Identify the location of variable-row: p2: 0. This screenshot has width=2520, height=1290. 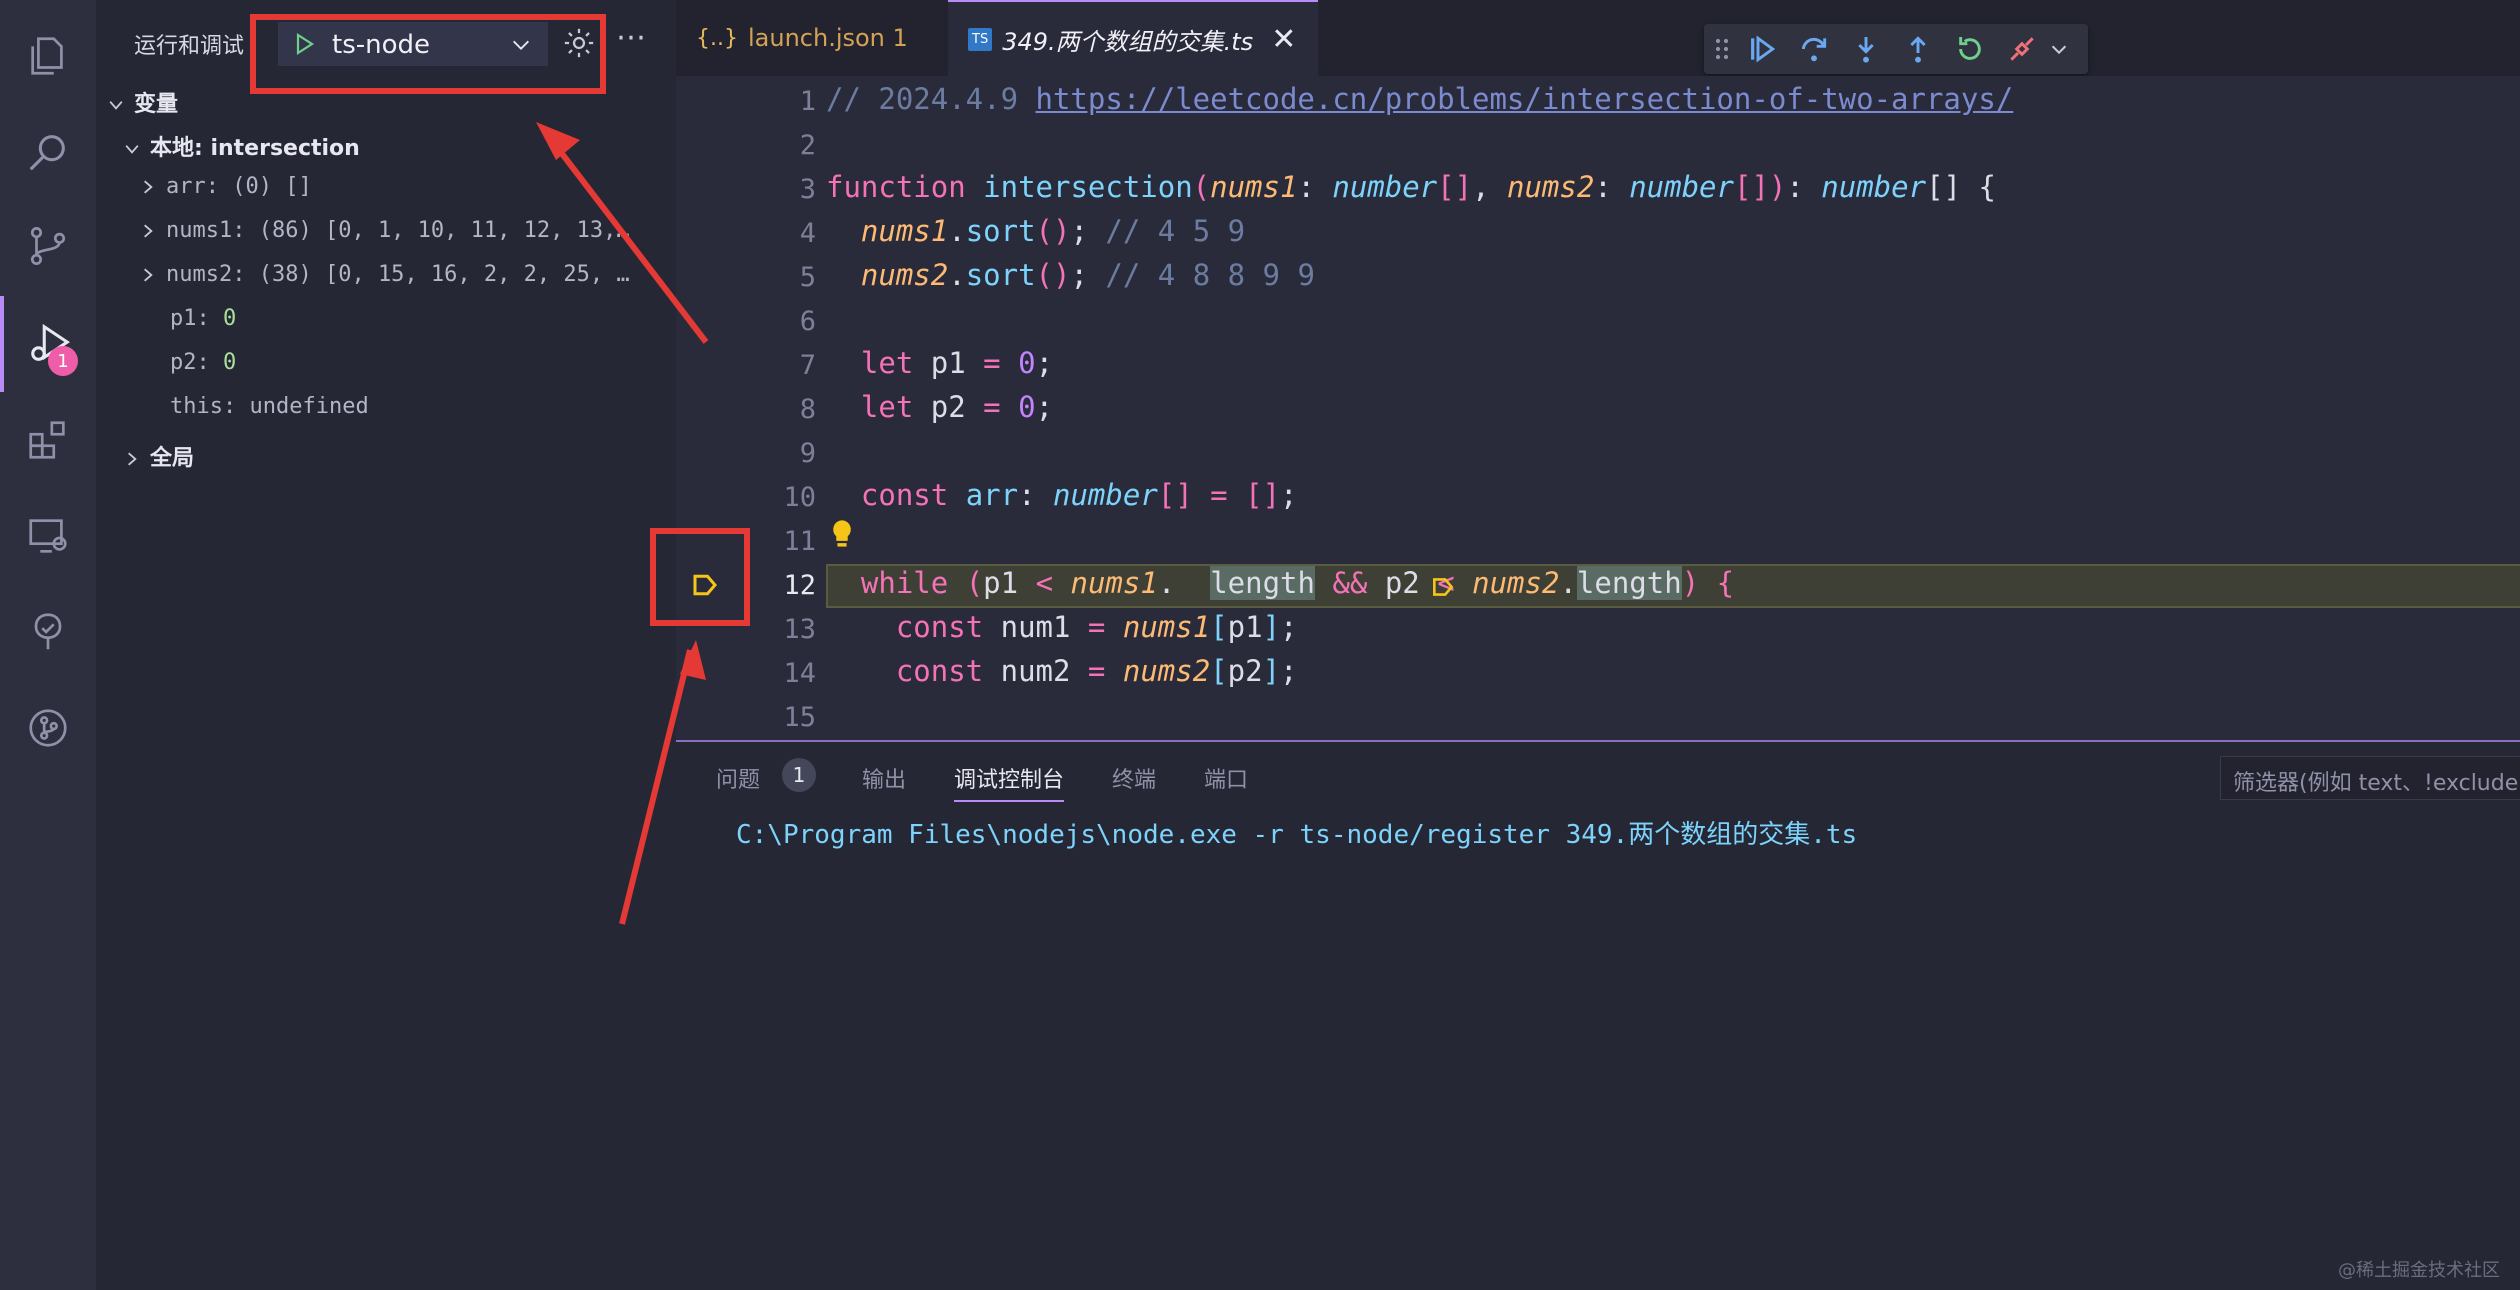
(203, 362).